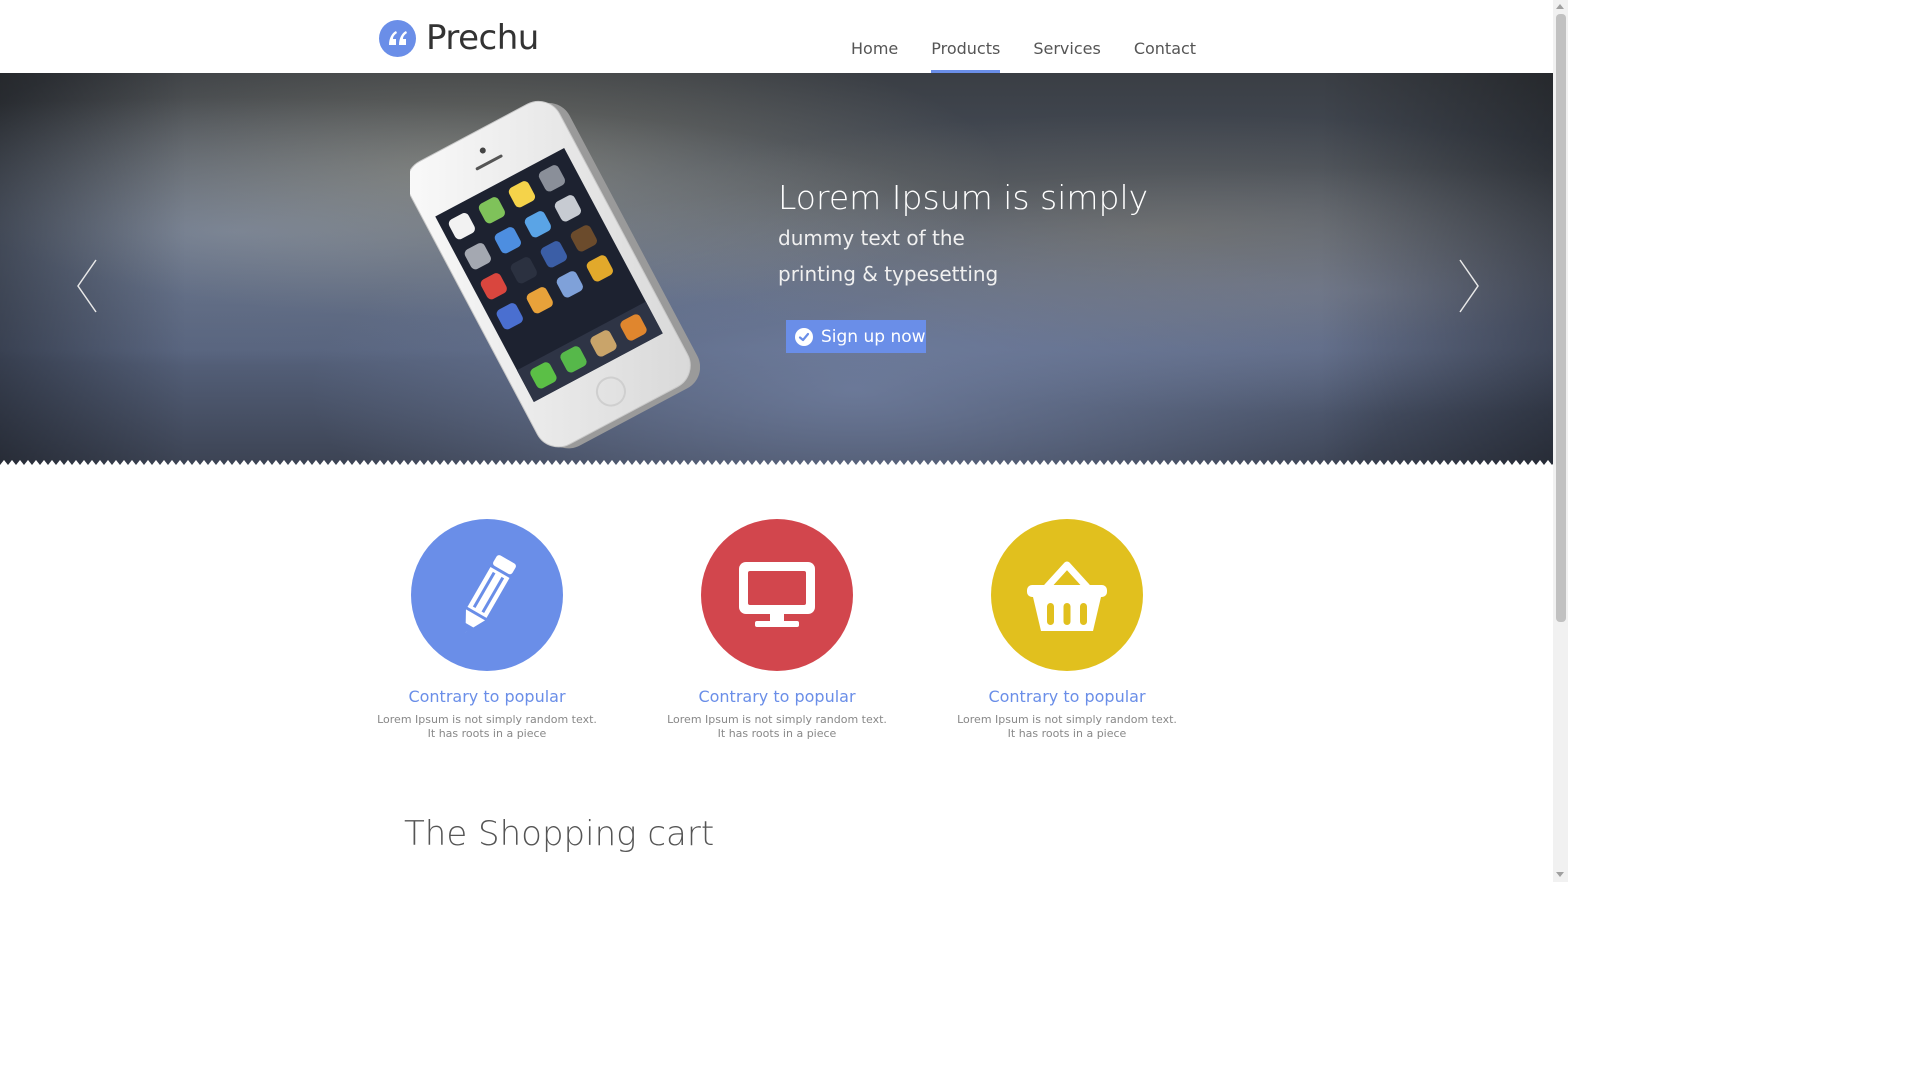  I want to click on chevron-left-icon, so click(87, 286).